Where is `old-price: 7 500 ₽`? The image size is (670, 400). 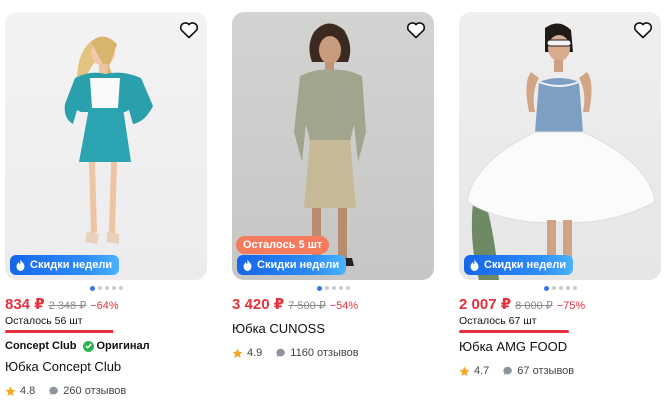 old-price: 7 500 ₽ is located at coordinates (307, 306).